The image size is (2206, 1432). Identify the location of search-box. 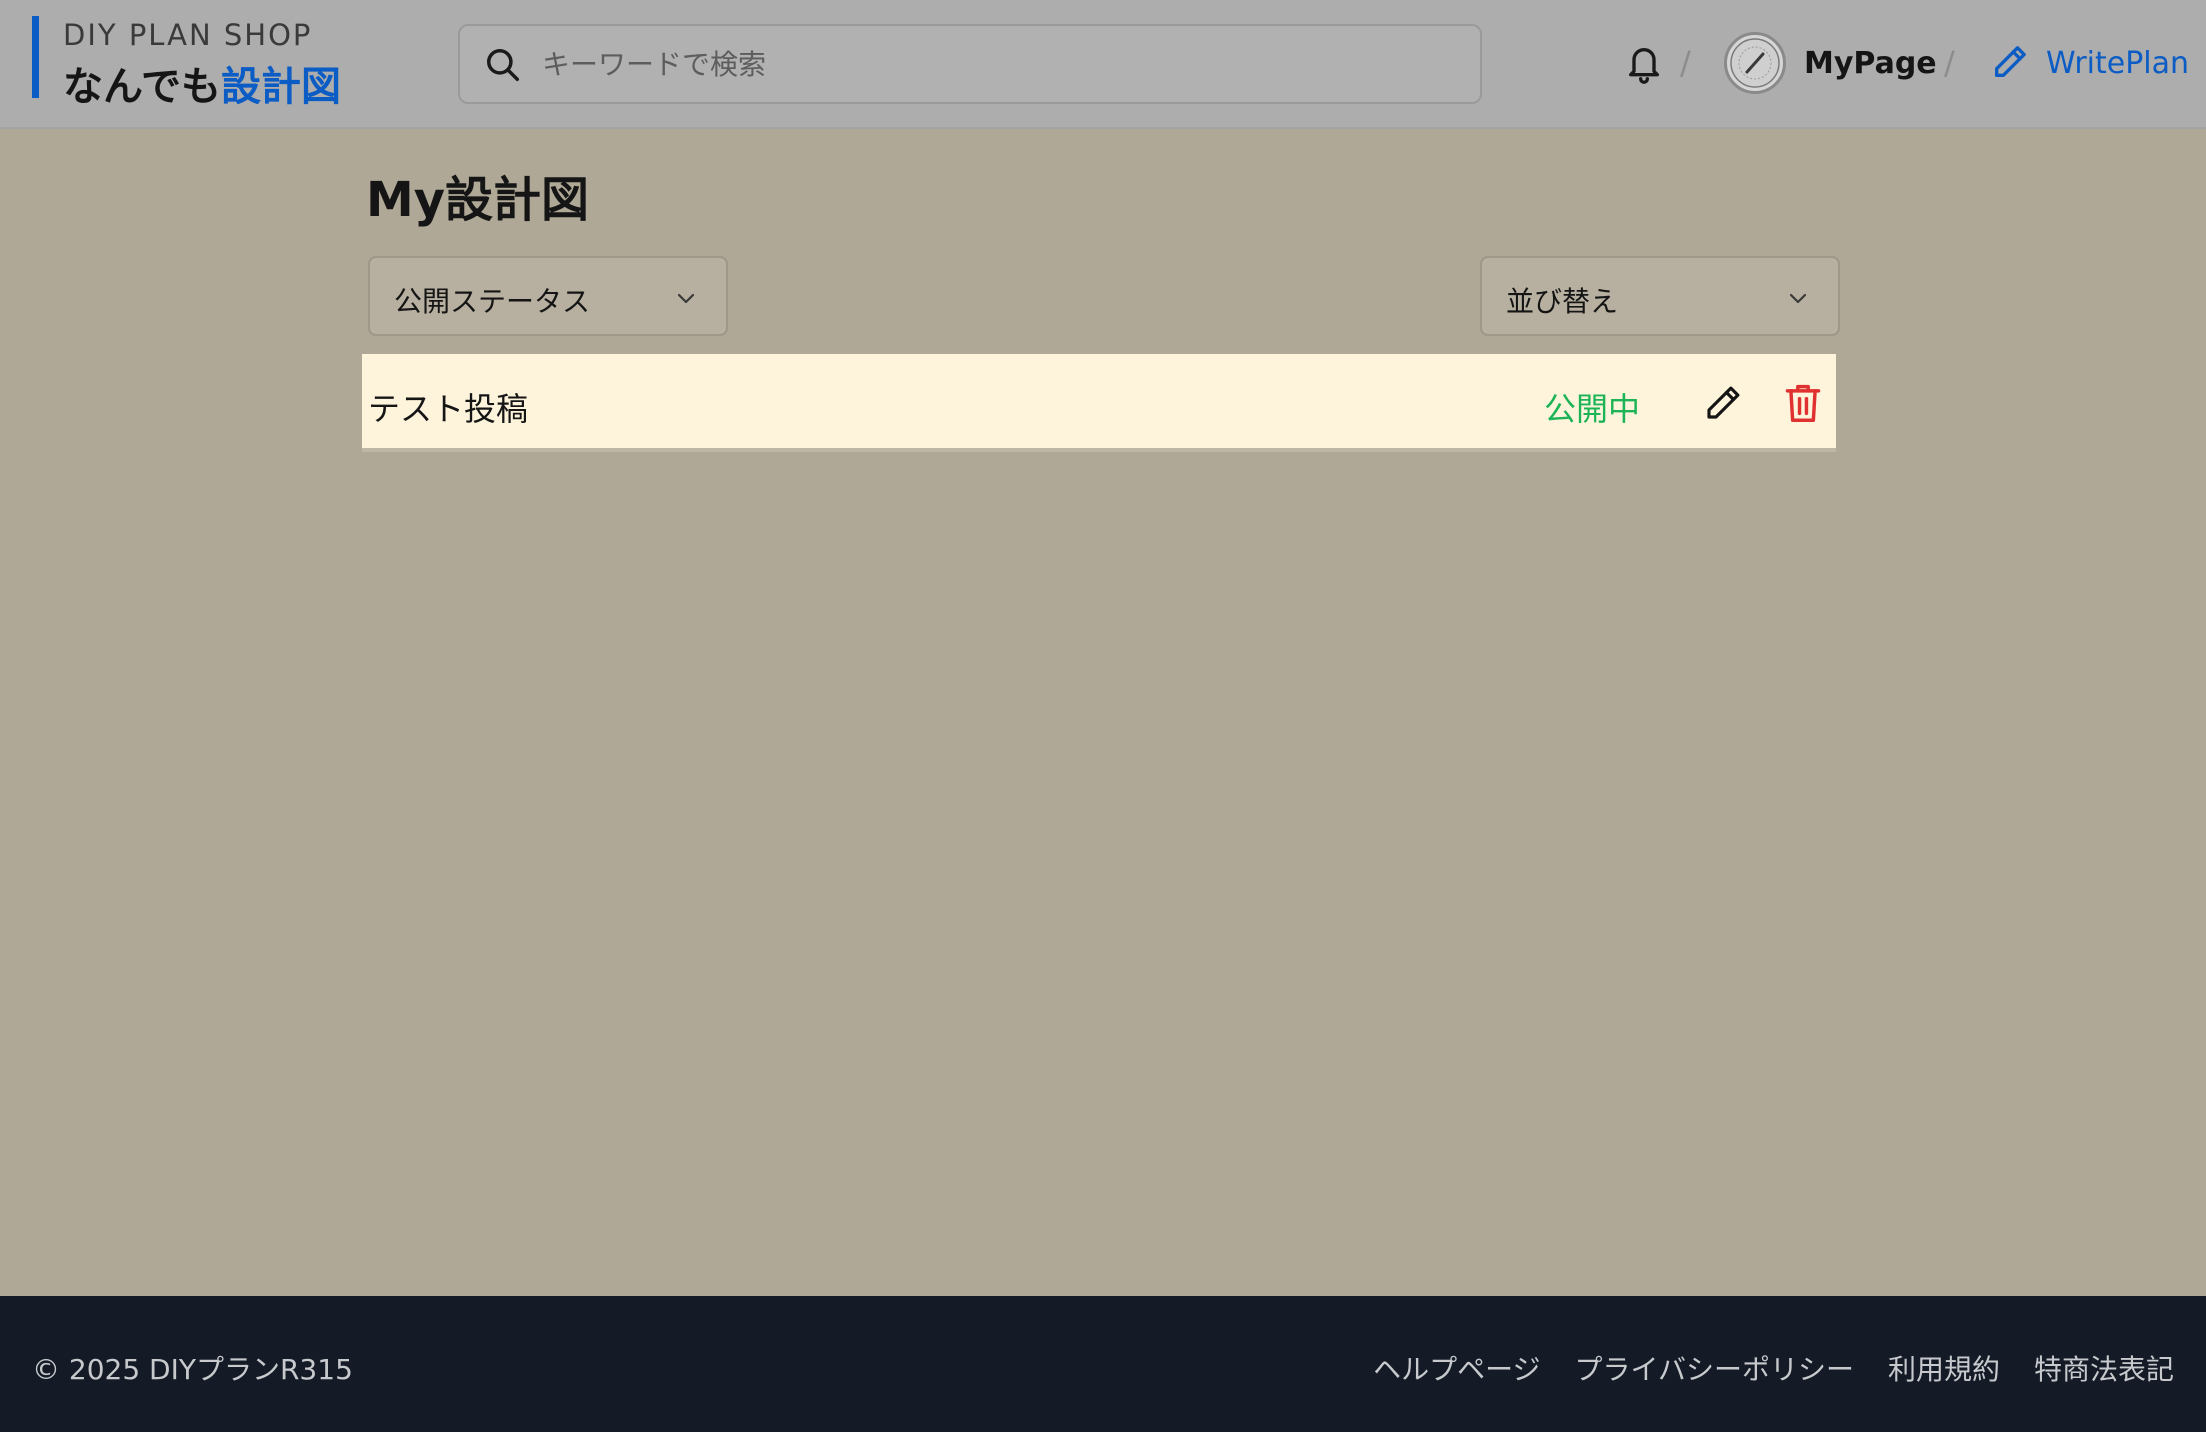
(970, 64).